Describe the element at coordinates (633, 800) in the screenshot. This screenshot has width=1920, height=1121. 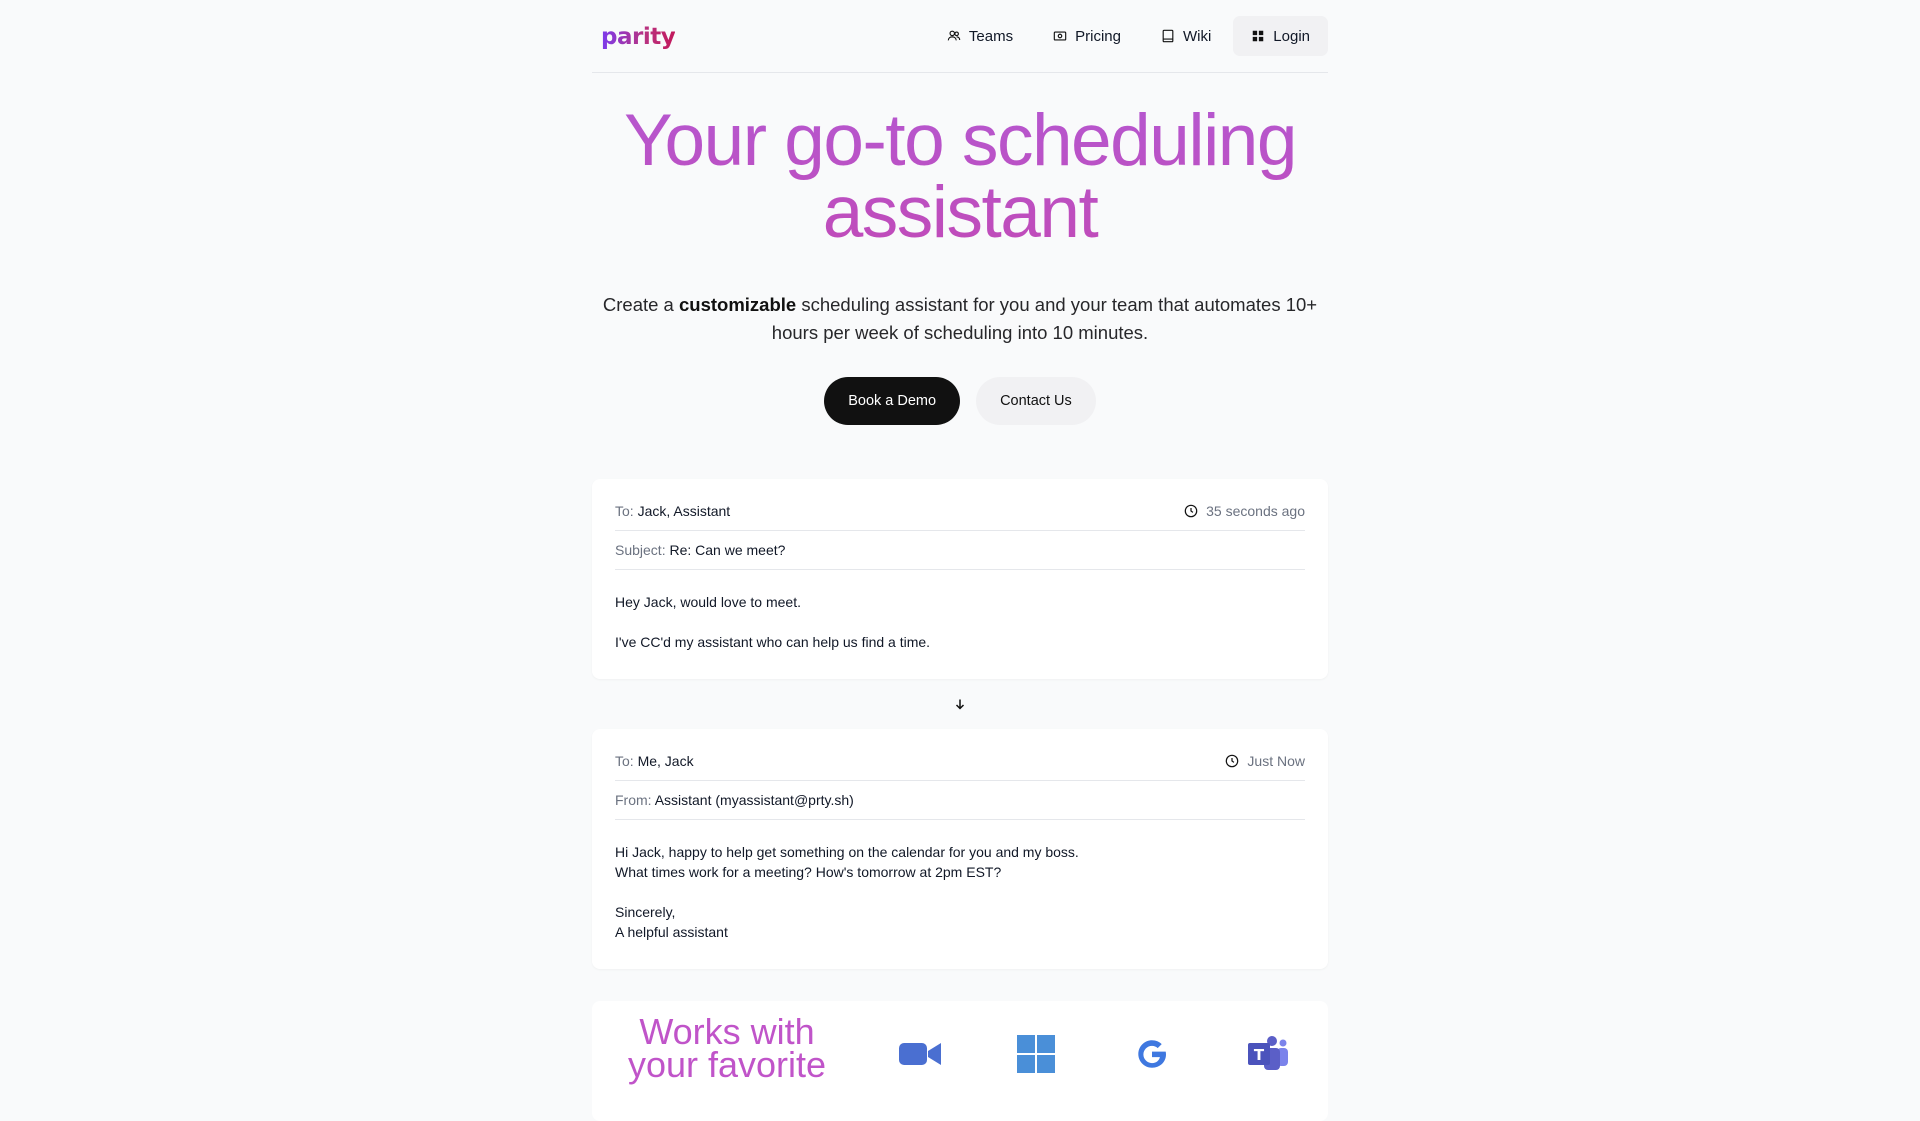
I see `email2-from-label: From:` at that location.